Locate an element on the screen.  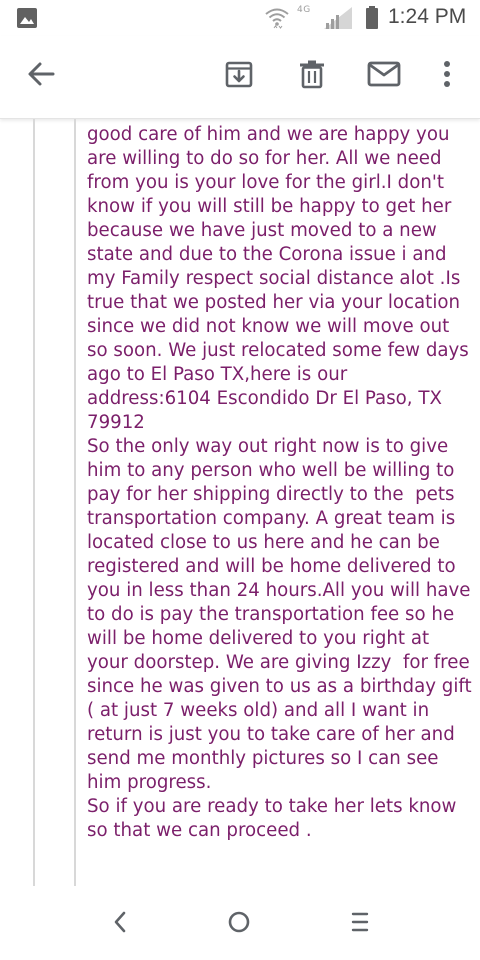
archive-button is located at coordinates (239, 76).